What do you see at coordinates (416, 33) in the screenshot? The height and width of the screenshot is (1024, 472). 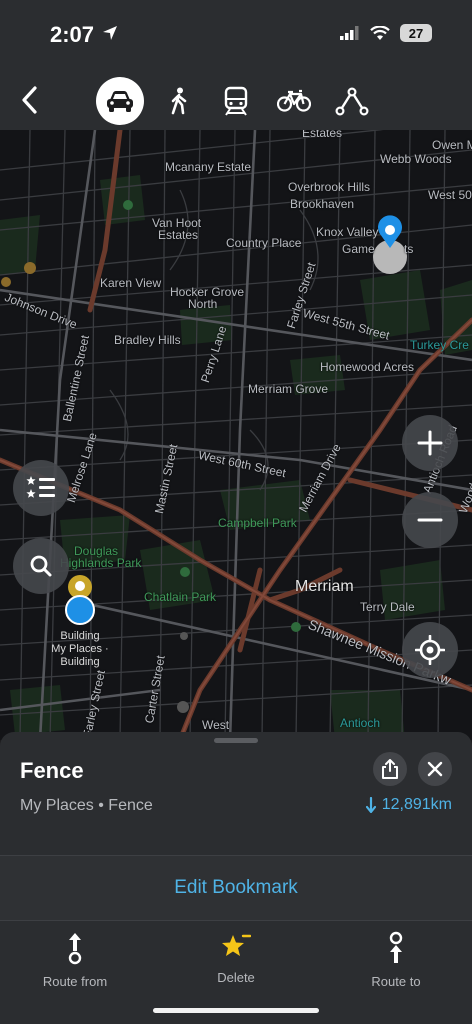 I see `battery-indicator: 27` at bounding box center [416, 33].